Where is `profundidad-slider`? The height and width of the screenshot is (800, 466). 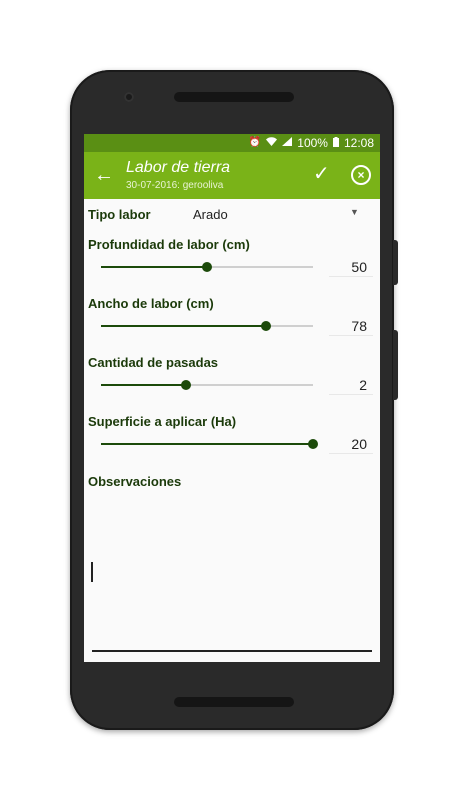
profundidad-slider is located at coordinates (207, 267).